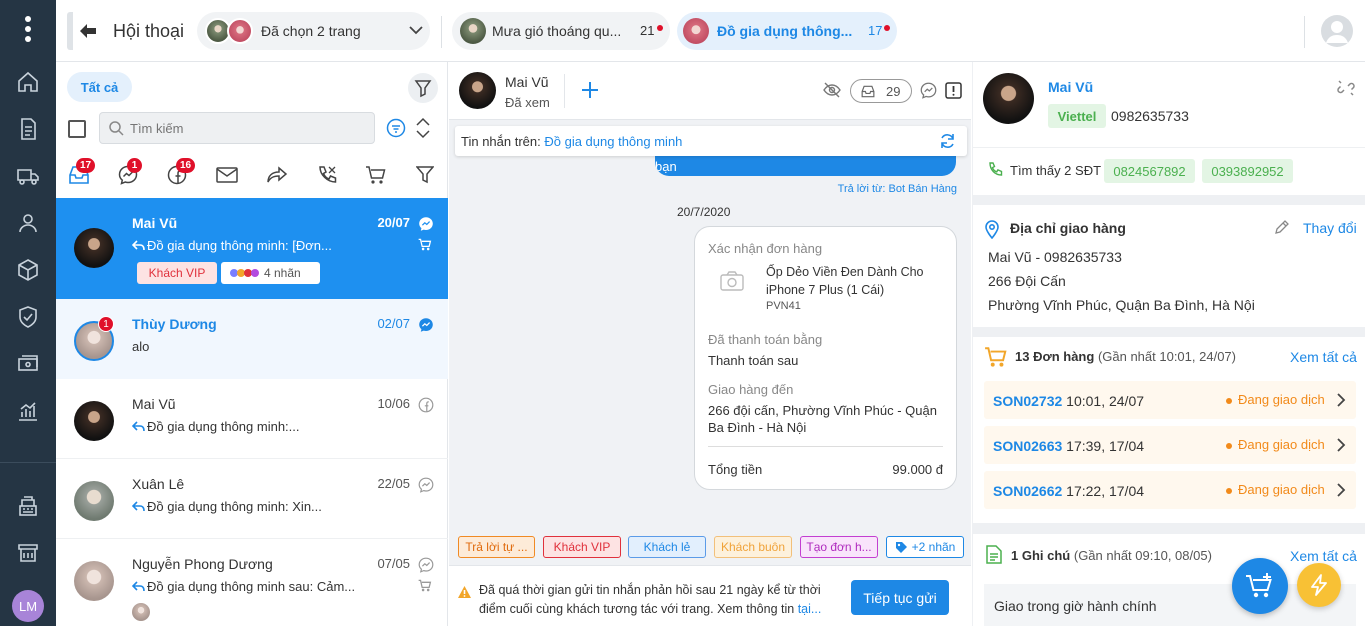  I want to click on mail-icon, so click(227, 175).